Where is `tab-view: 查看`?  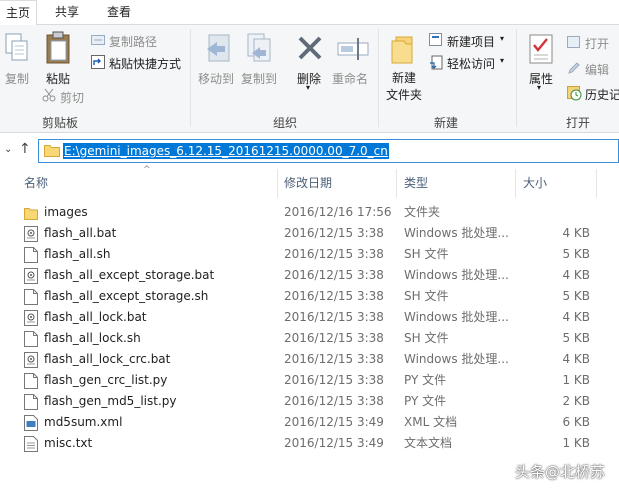 tab-view: 查看 is located at coordinates (119, 12).